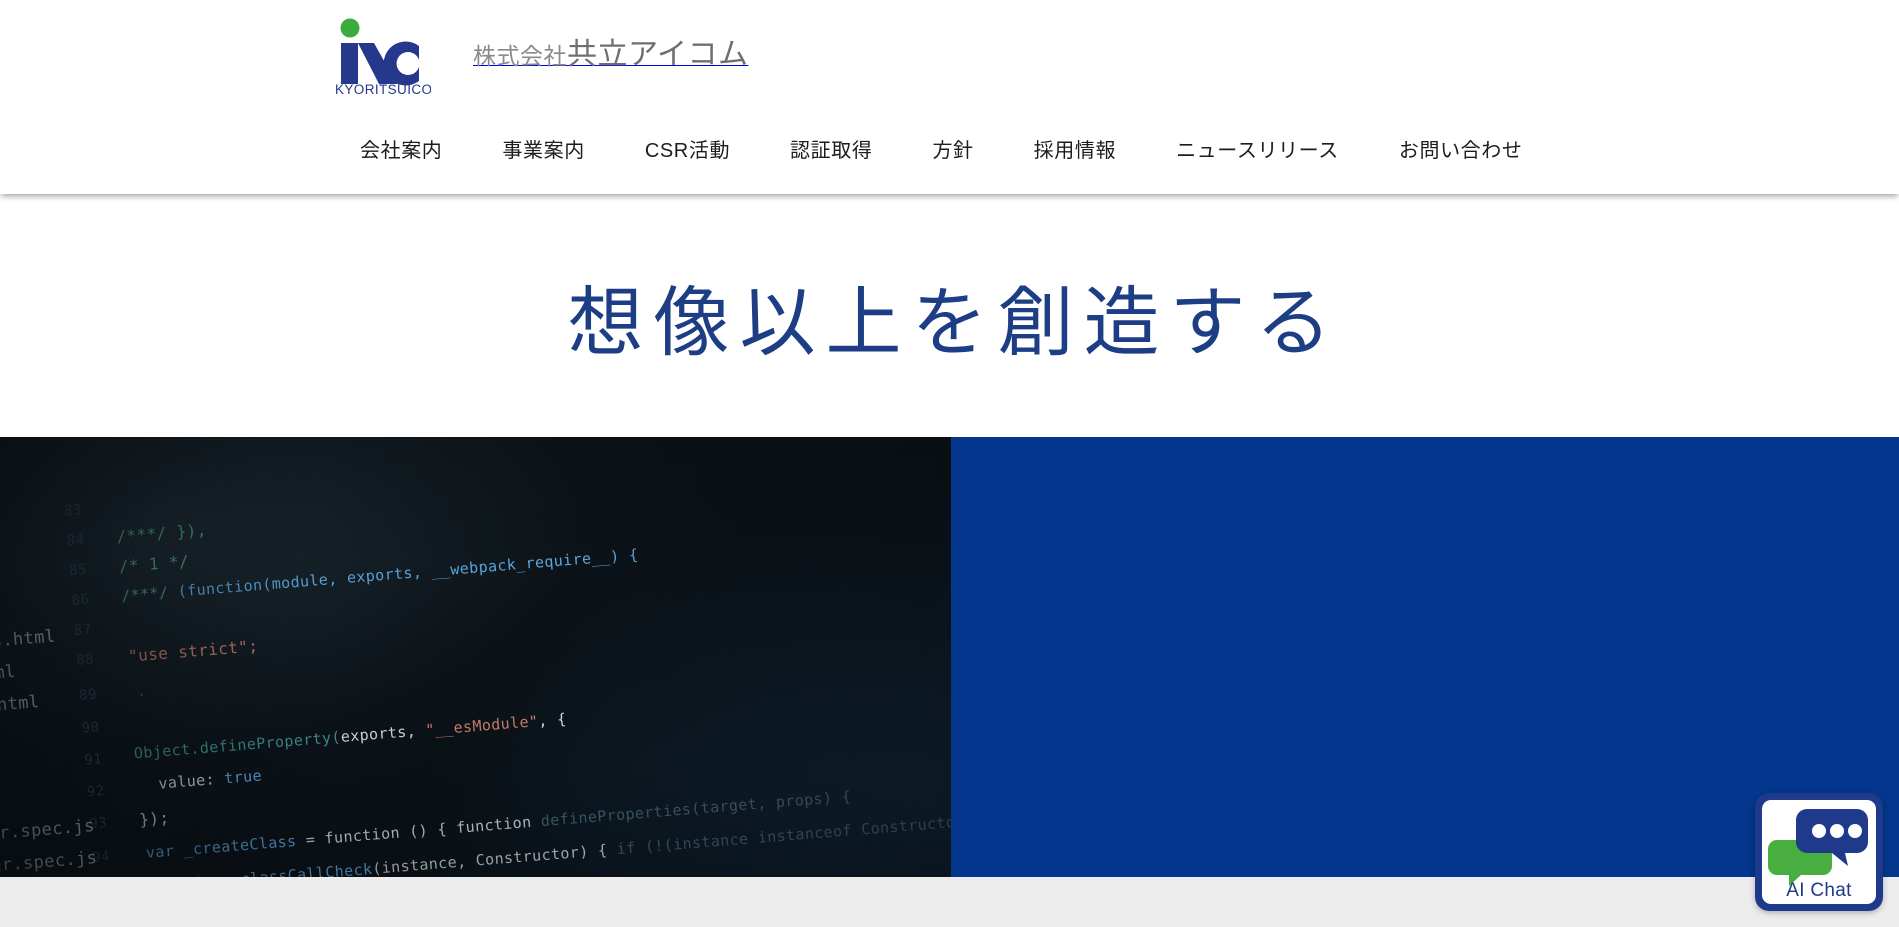  What do you see at coordinates (954, 323) in the screenshot?
I see `hero-title: 想像以上を創造する` at bounding box center [954, 323].